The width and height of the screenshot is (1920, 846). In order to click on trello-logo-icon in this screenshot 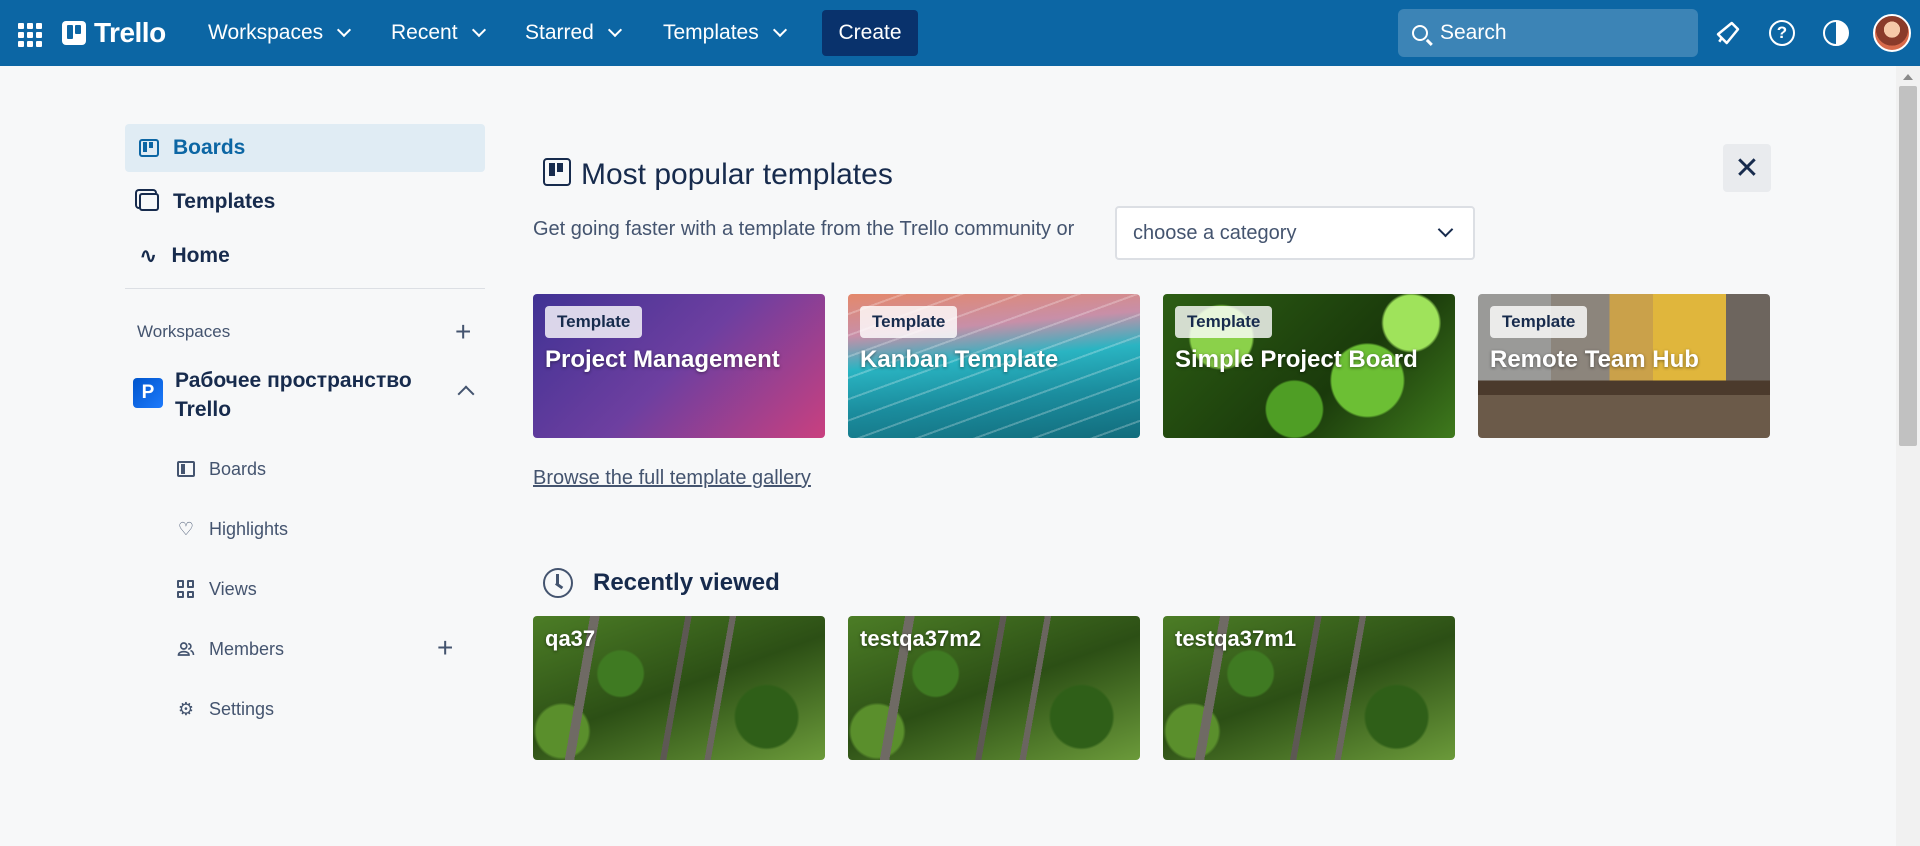, I will do `click(74, 33)`.